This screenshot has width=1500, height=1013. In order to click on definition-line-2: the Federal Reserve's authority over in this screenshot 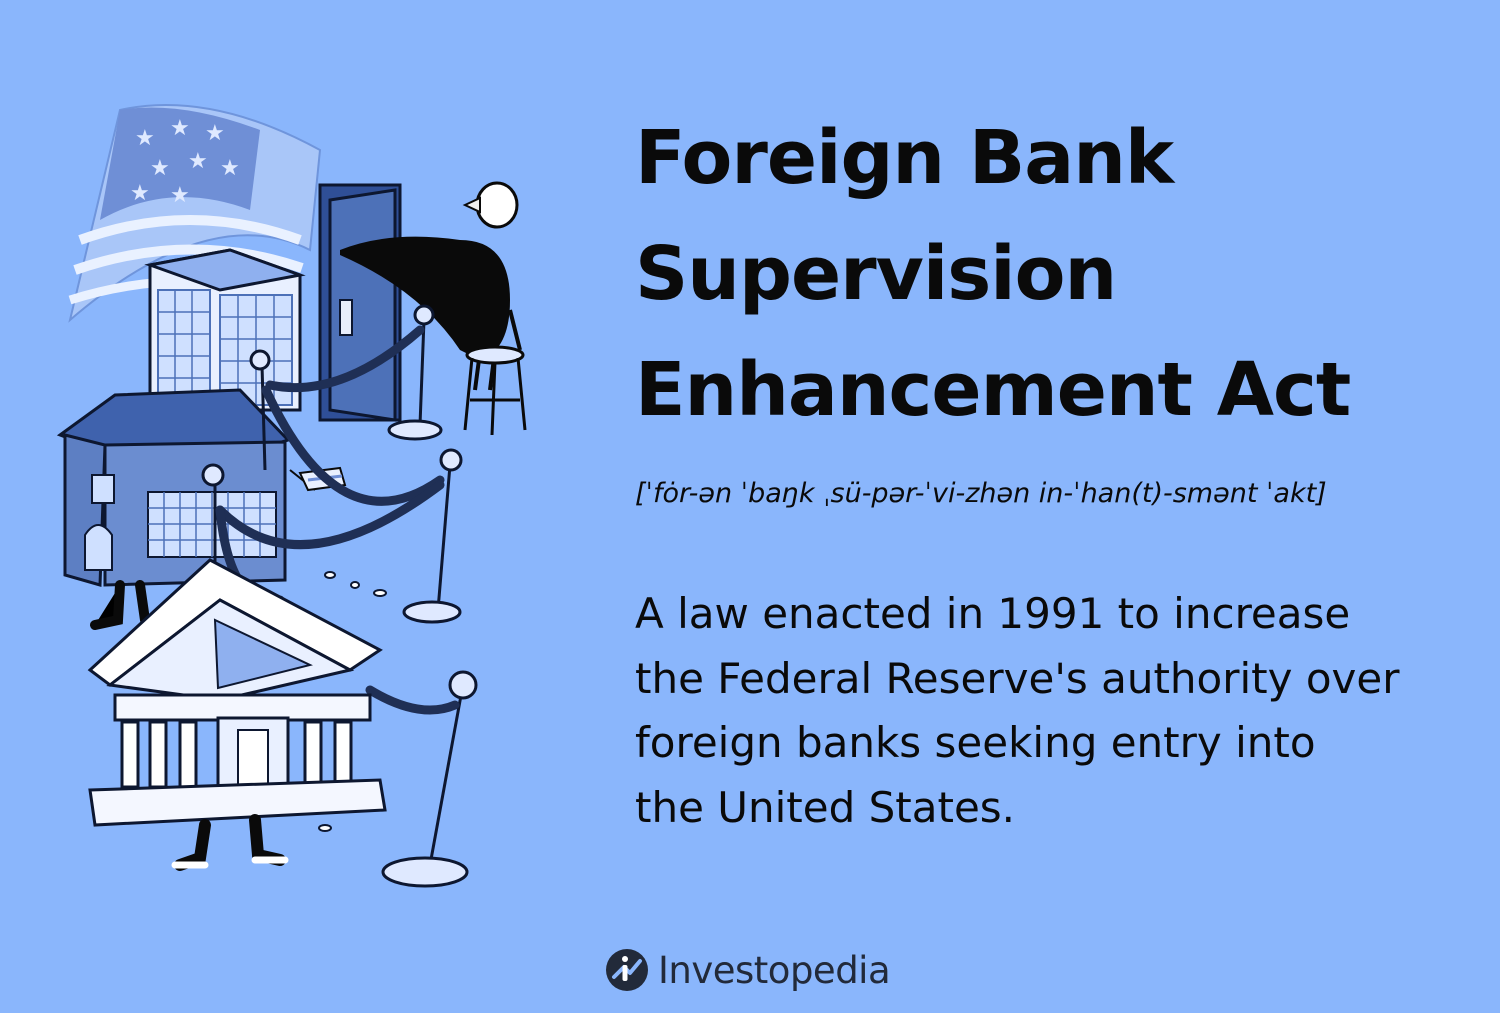, I will do `click(1017, 678)`.